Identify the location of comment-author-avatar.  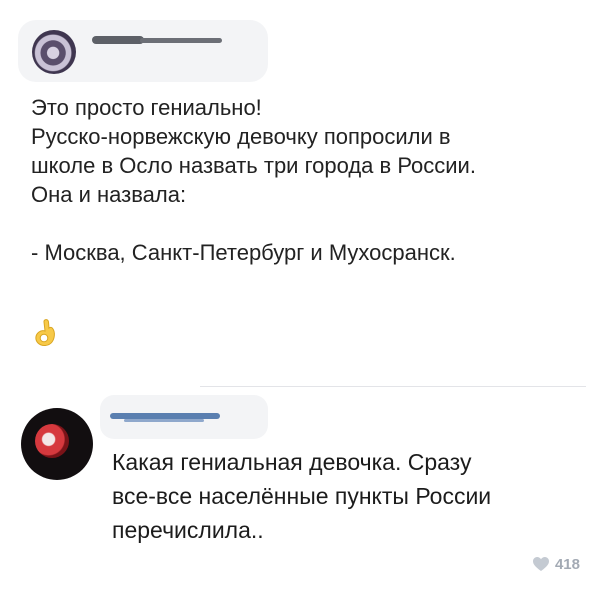
(57, 444).